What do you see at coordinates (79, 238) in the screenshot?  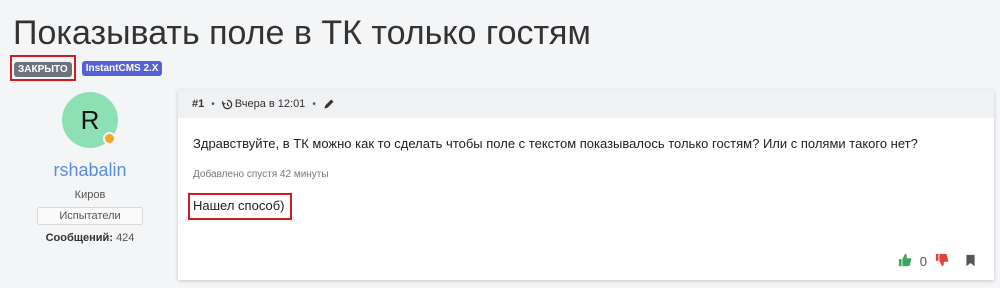 I see `messages-label: Сообщений:` at bounding box center [79, 238].